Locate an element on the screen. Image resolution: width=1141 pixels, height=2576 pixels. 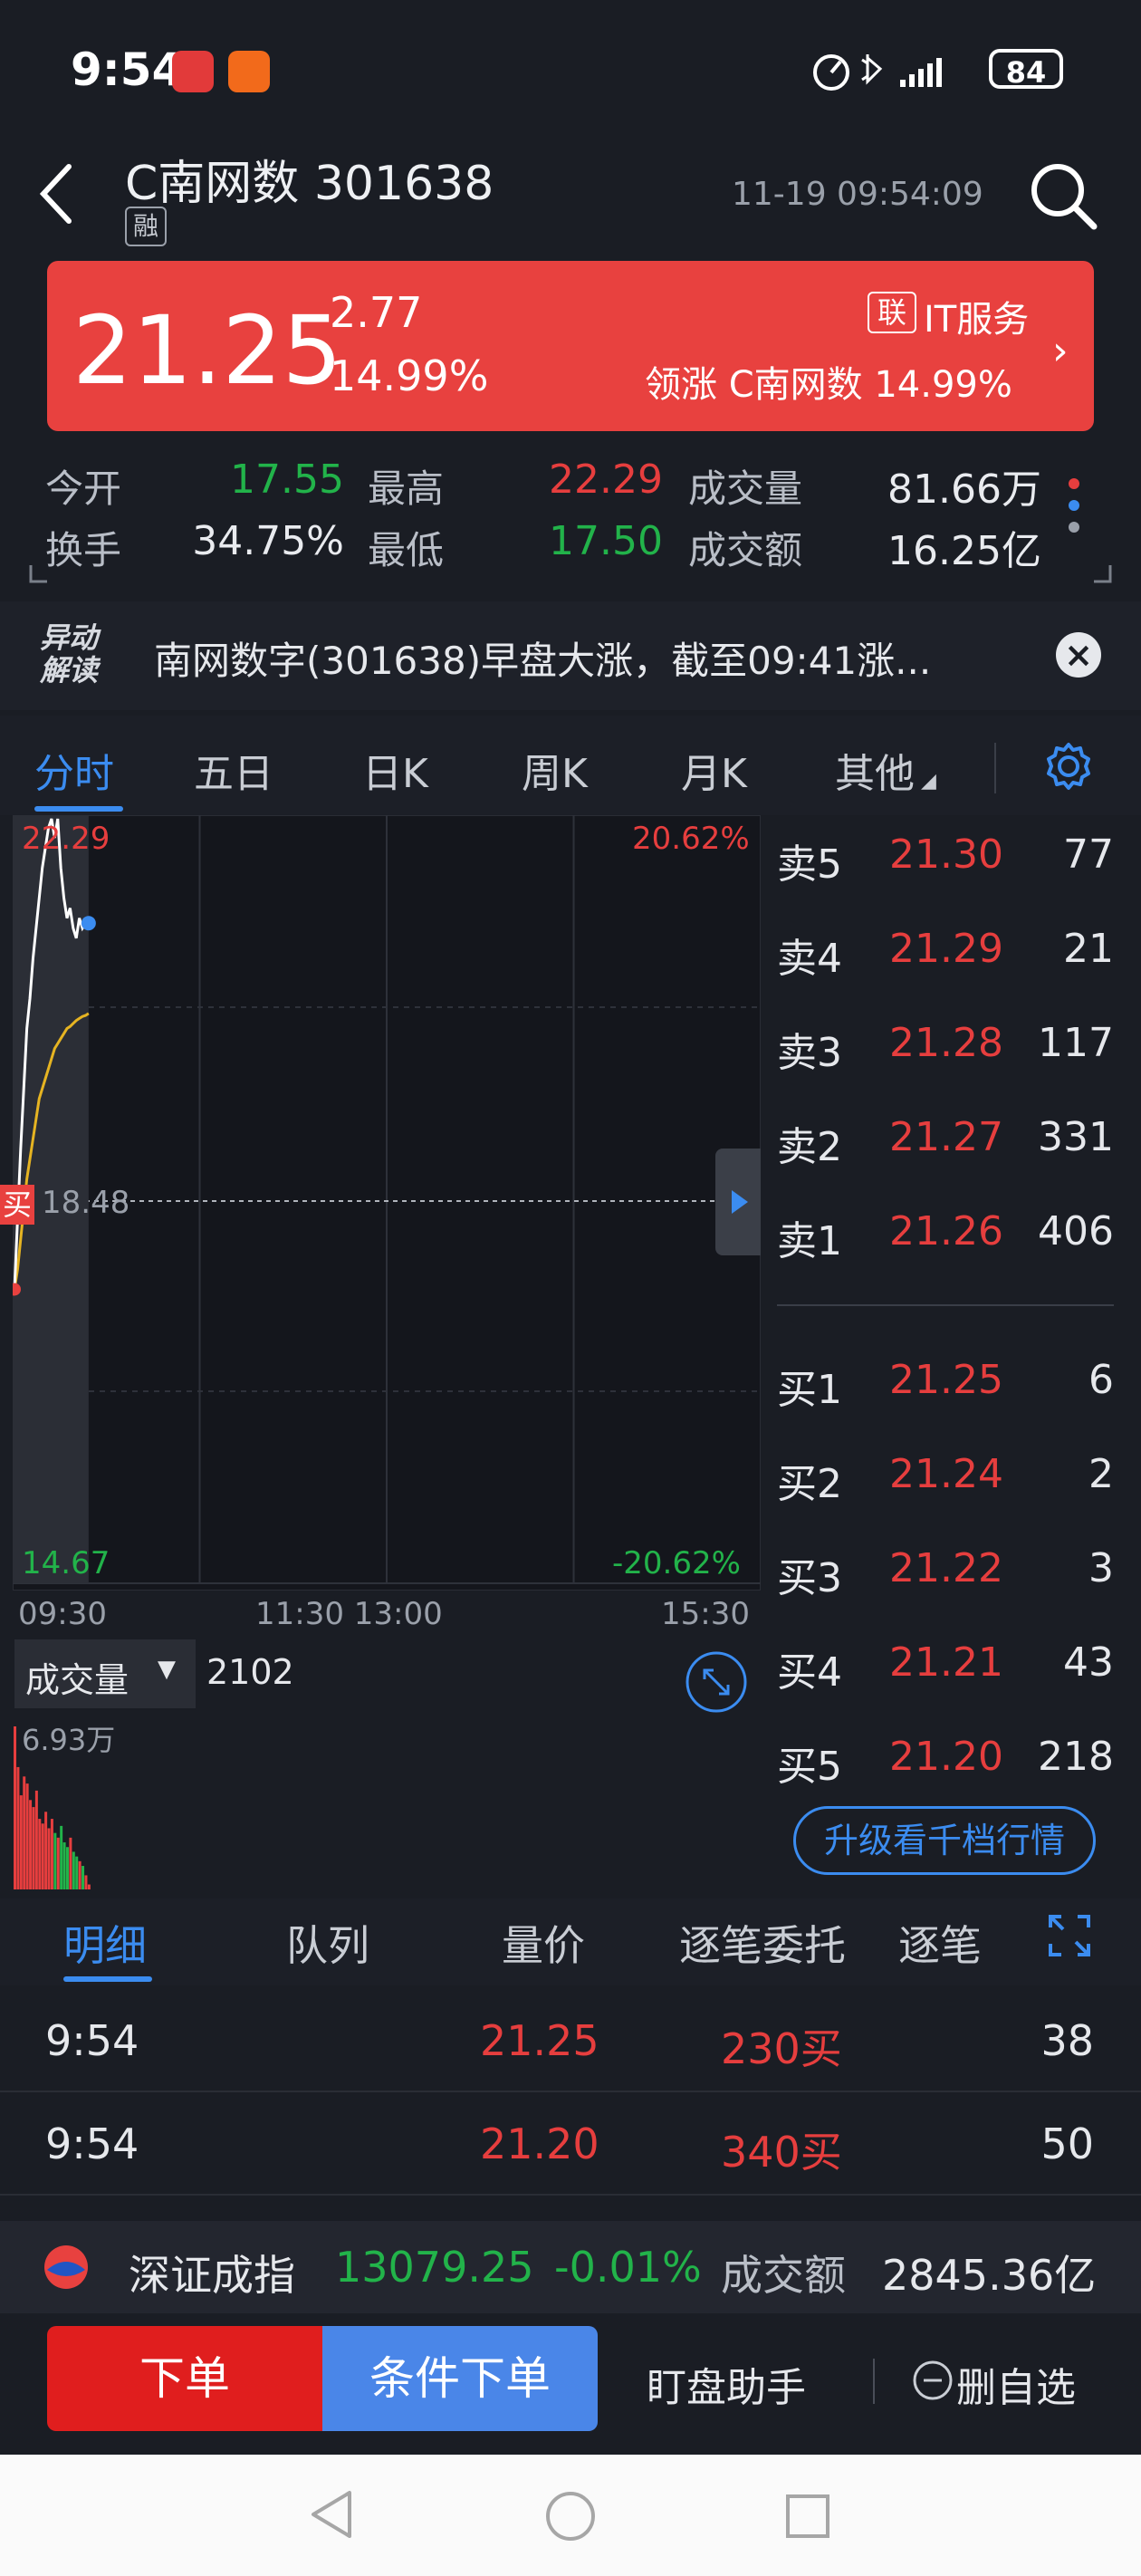
chart-mid-price: 18.48 is located at coordinates (86, 1203).